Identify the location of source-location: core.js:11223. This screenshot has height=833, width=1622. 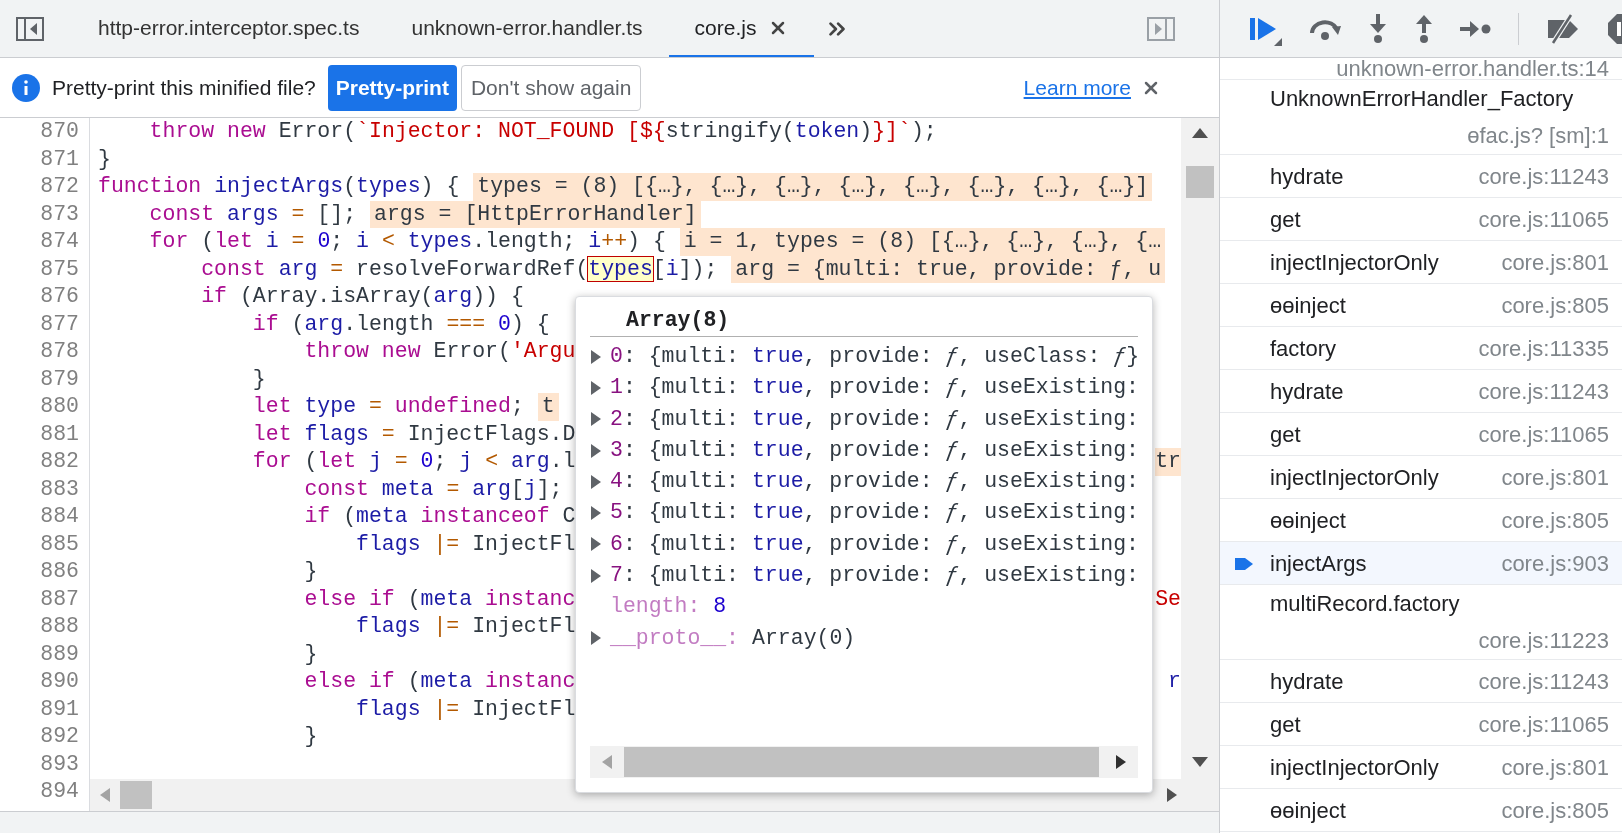
(1543, 641).